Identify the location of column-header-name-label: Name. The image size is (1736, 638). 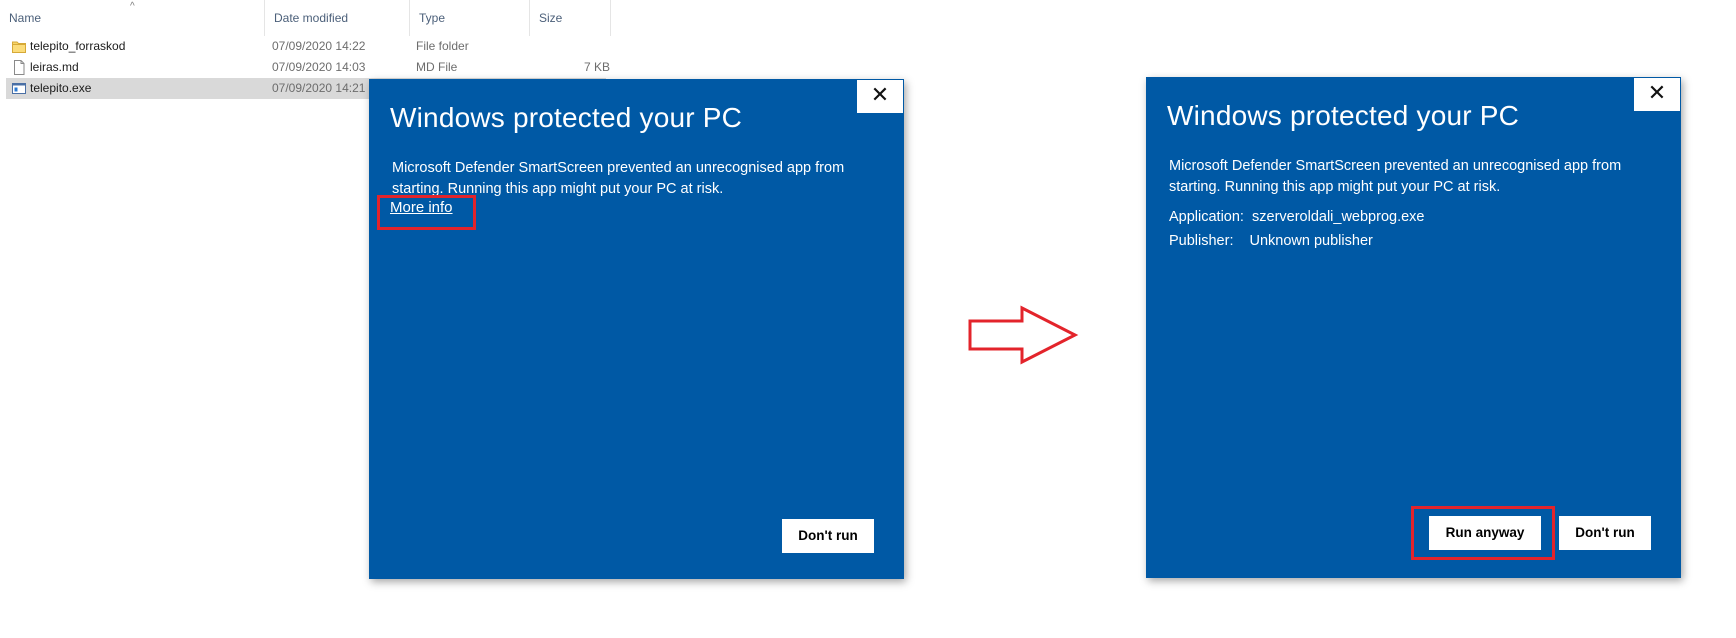
(25, 18).